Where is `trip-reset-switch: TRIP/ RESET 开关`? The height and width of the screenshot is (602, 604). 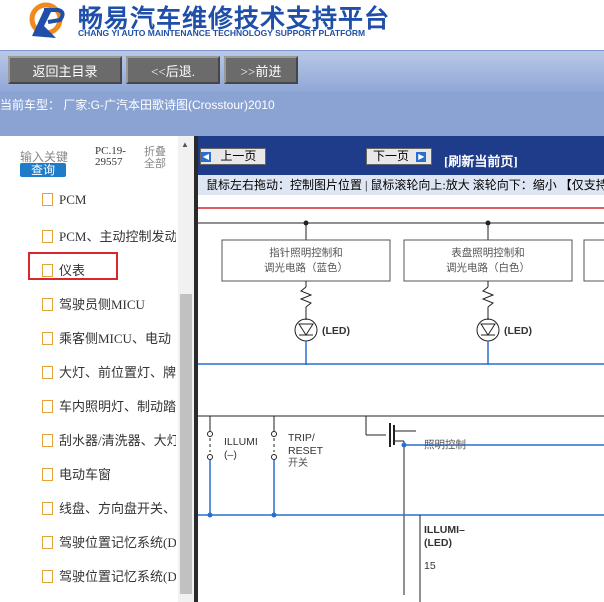
trip-reset-switch: TRIP/ RESET 开关 is located at coordinates (297, 465).